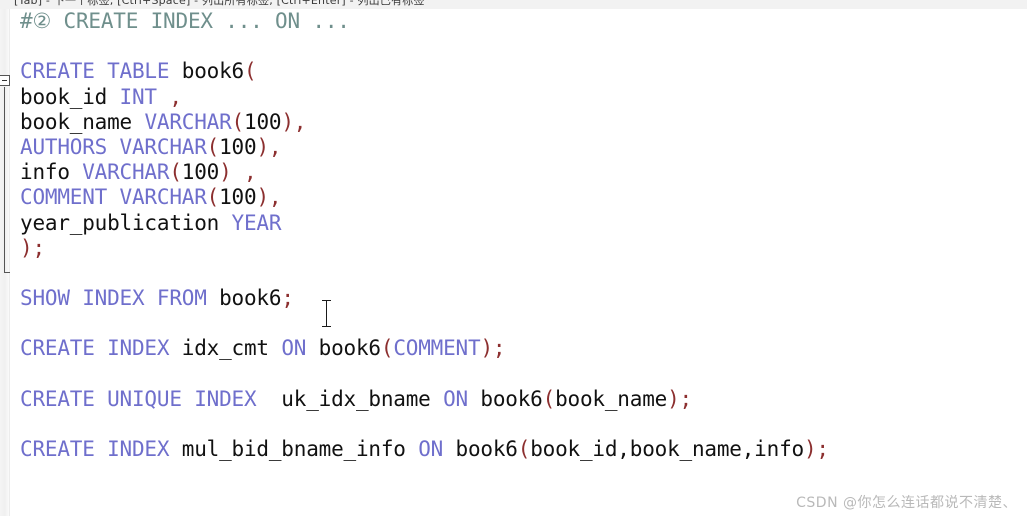  Describe the element at coordinates (138, 96) in the screenshot. I see `code-token: INT` at that location.